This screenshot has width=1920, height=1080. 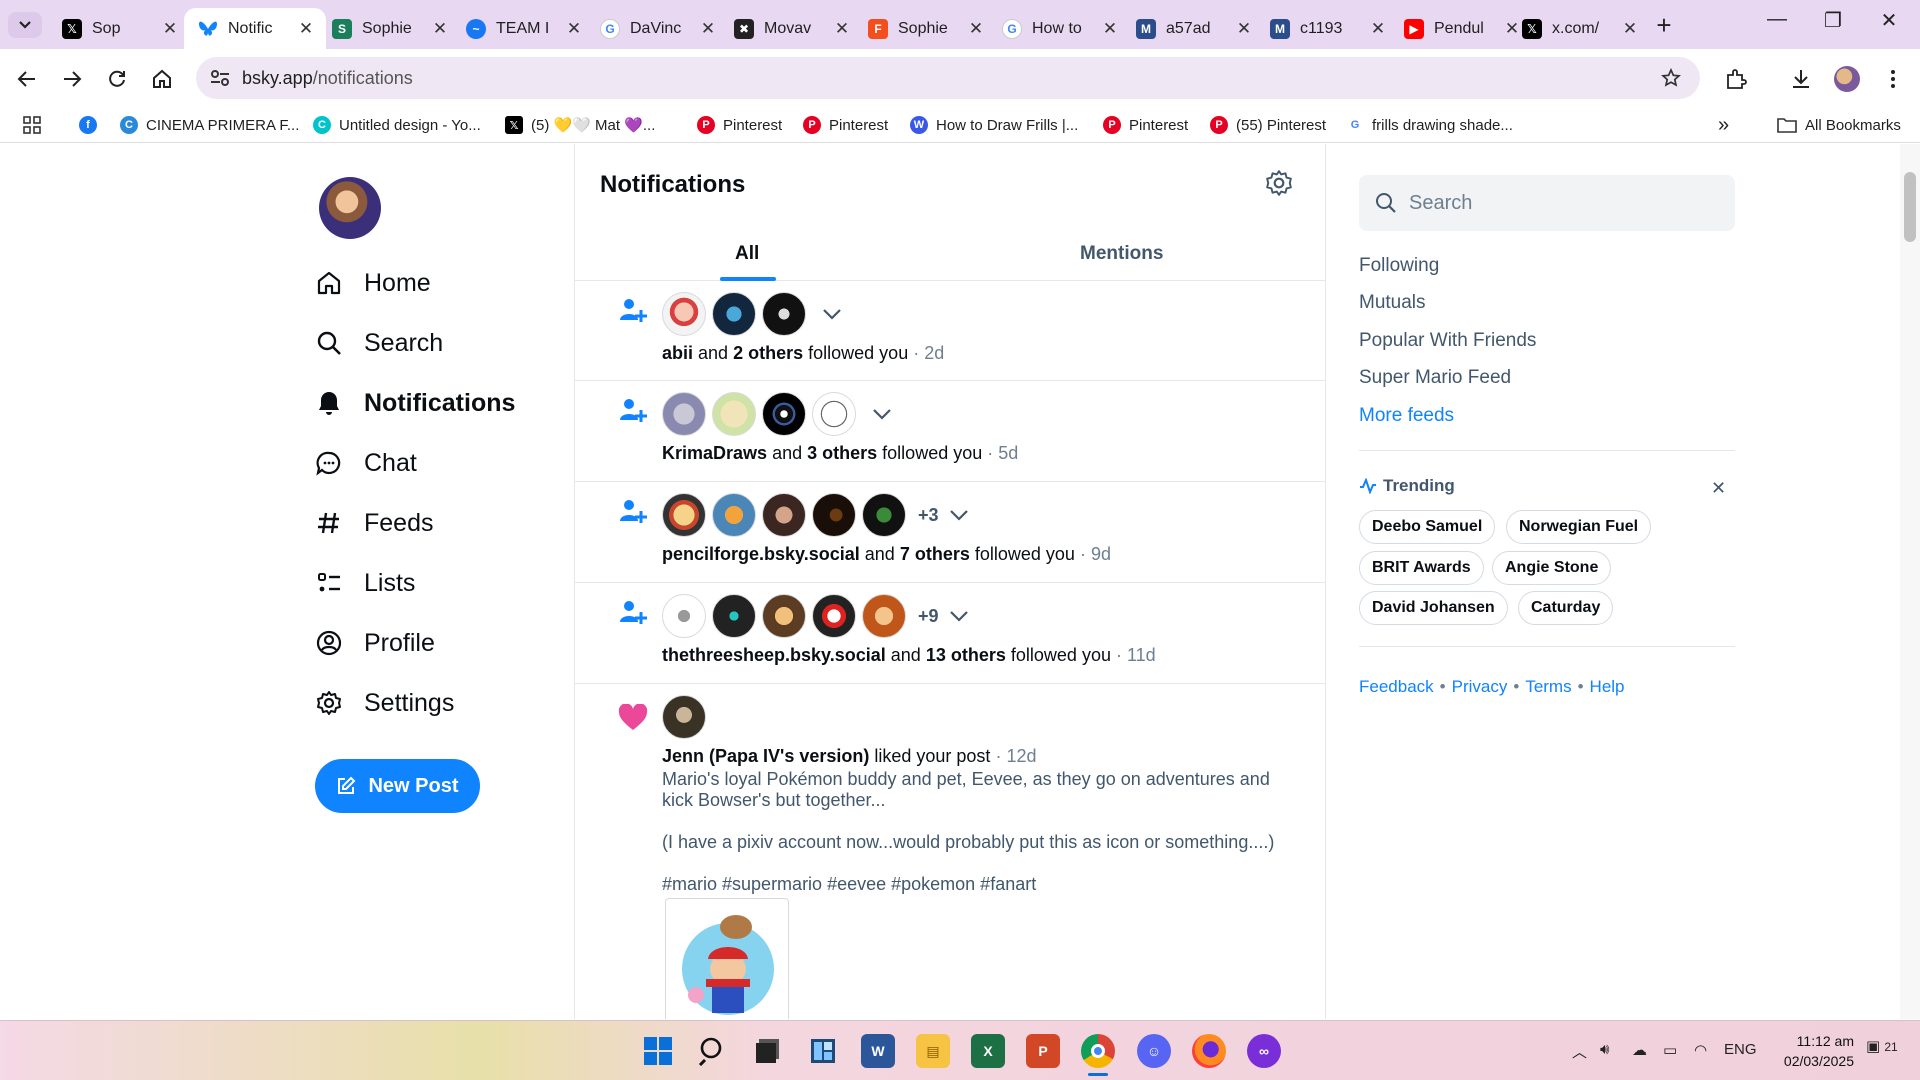 I want to click on trending-topic: Deebo Samuel, so click(x=1427, y=527).